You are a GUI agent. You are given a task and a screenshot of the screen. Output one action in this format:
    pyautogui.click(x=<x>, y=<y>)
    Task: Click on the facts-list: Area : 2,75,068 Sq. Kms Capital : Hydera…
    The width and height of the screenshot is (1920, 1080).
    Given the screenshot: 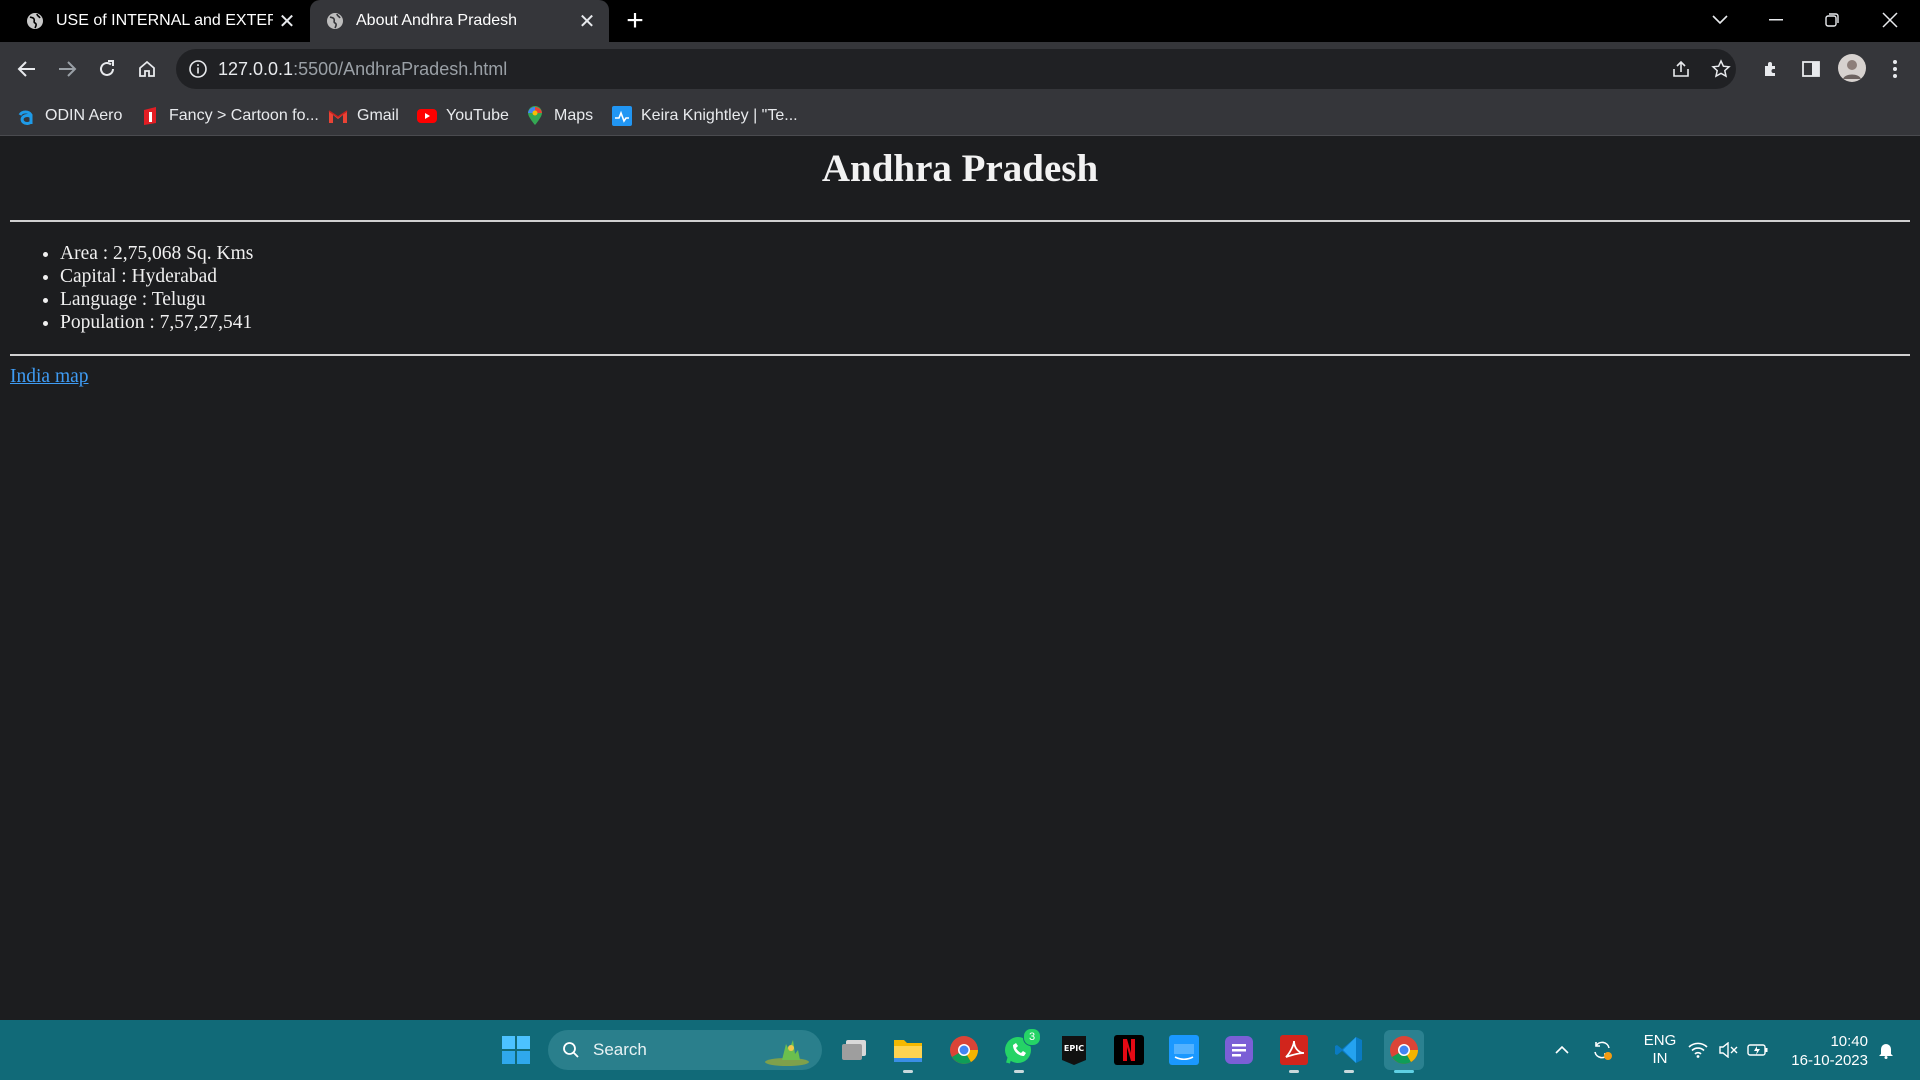 What is the action you would take?
    pyautogui.click(x=141, y=288)
    